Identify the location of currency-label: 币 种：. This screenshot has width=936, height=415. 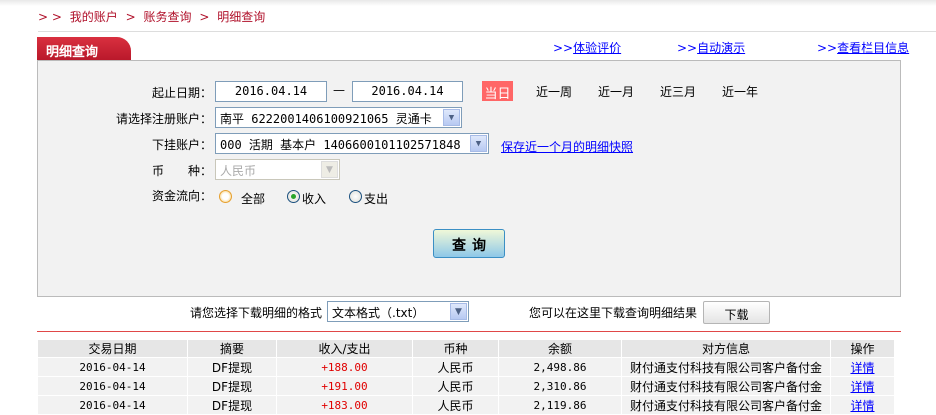
(181, 171).